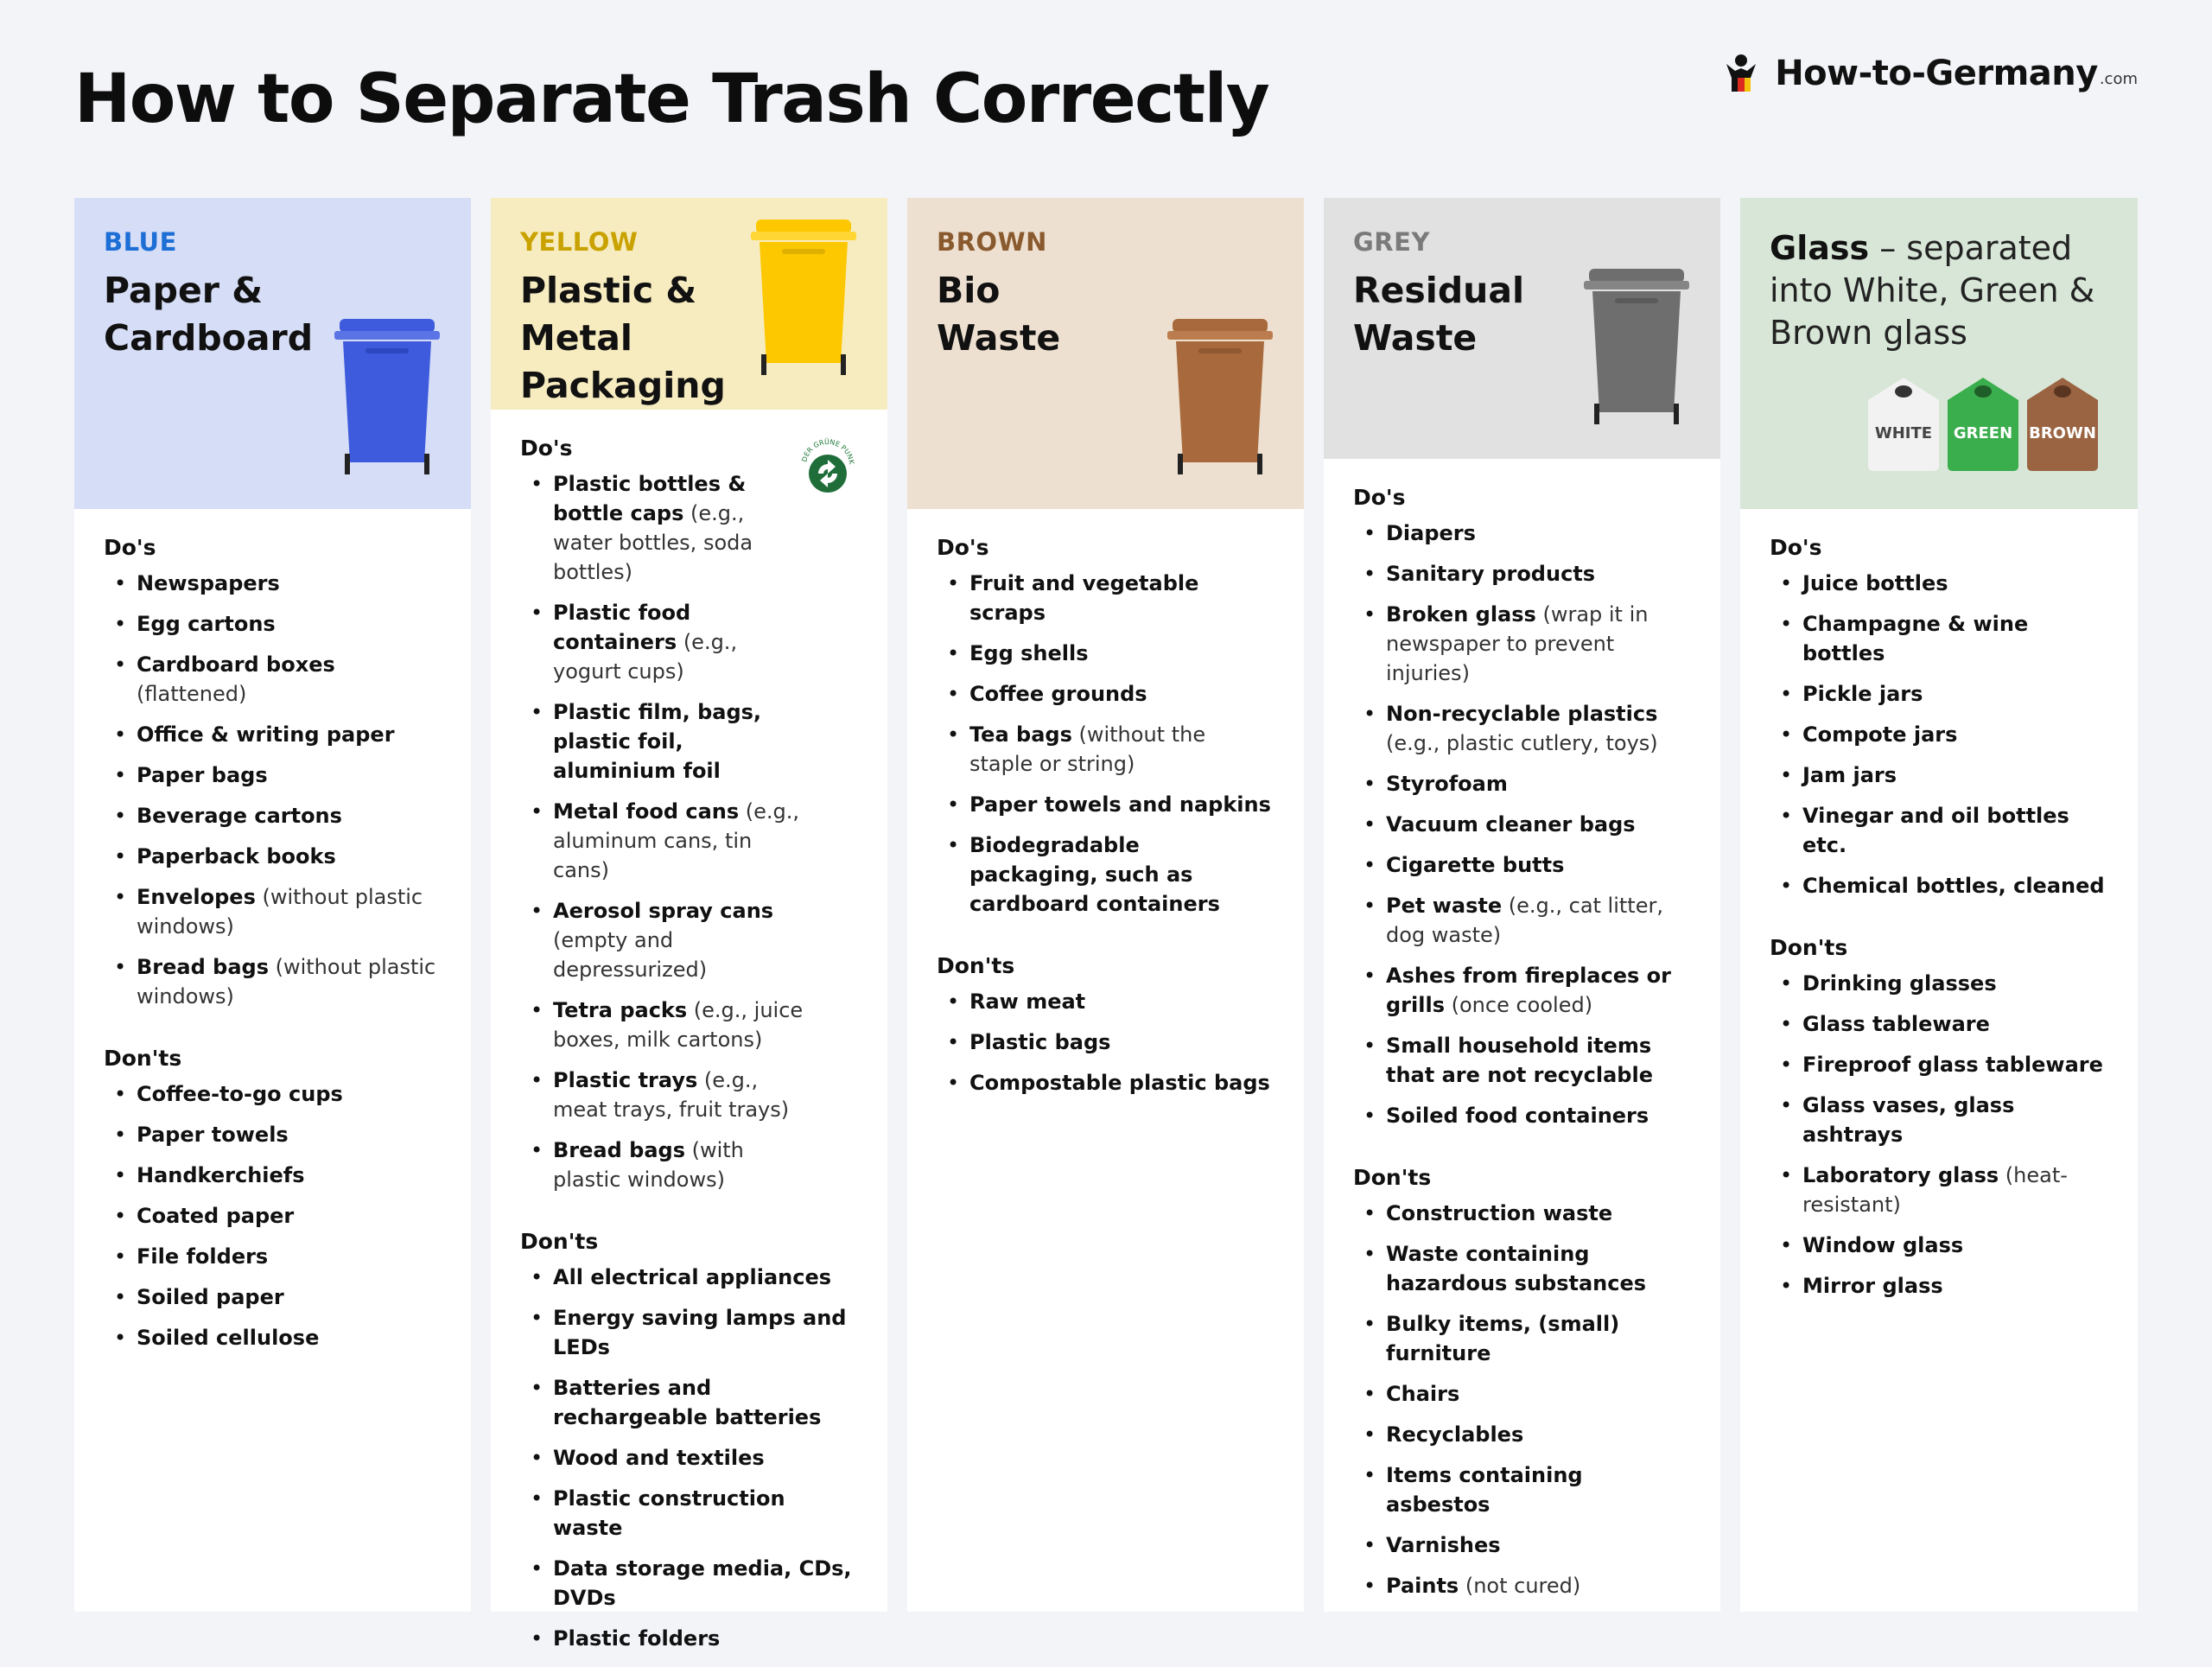 Image resolution: width=2212 pixels, height=1667 pixels. I want to click on list-item: Mirror glass, so click(1939, 1286).